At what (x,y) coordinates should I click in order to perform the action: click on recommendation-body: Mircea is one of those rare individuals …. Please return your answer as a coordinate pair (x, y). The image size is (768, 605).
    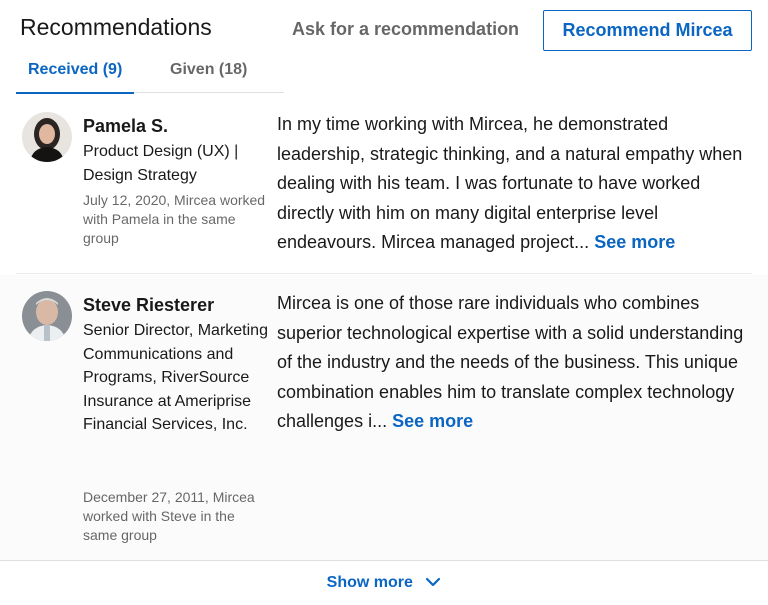
    Looking at the image, I should click on (510, 362).